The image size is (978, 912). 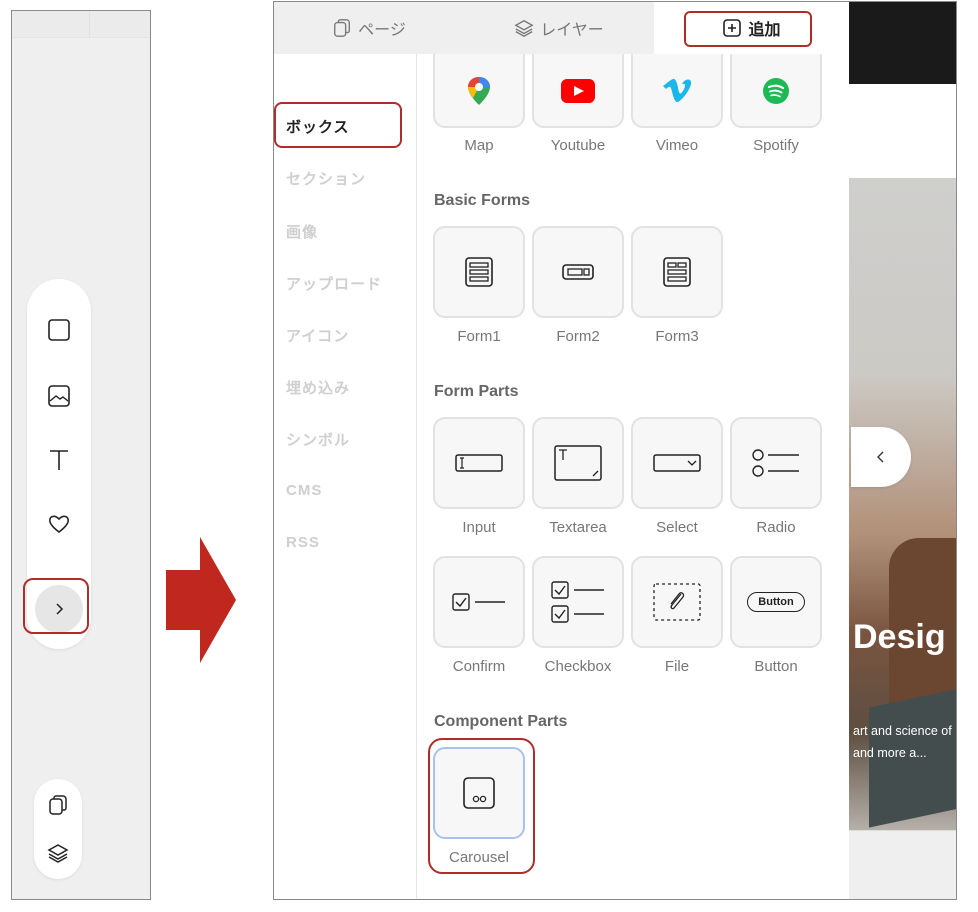 I want to click on preview-white-band, so click(x=902, y=131).